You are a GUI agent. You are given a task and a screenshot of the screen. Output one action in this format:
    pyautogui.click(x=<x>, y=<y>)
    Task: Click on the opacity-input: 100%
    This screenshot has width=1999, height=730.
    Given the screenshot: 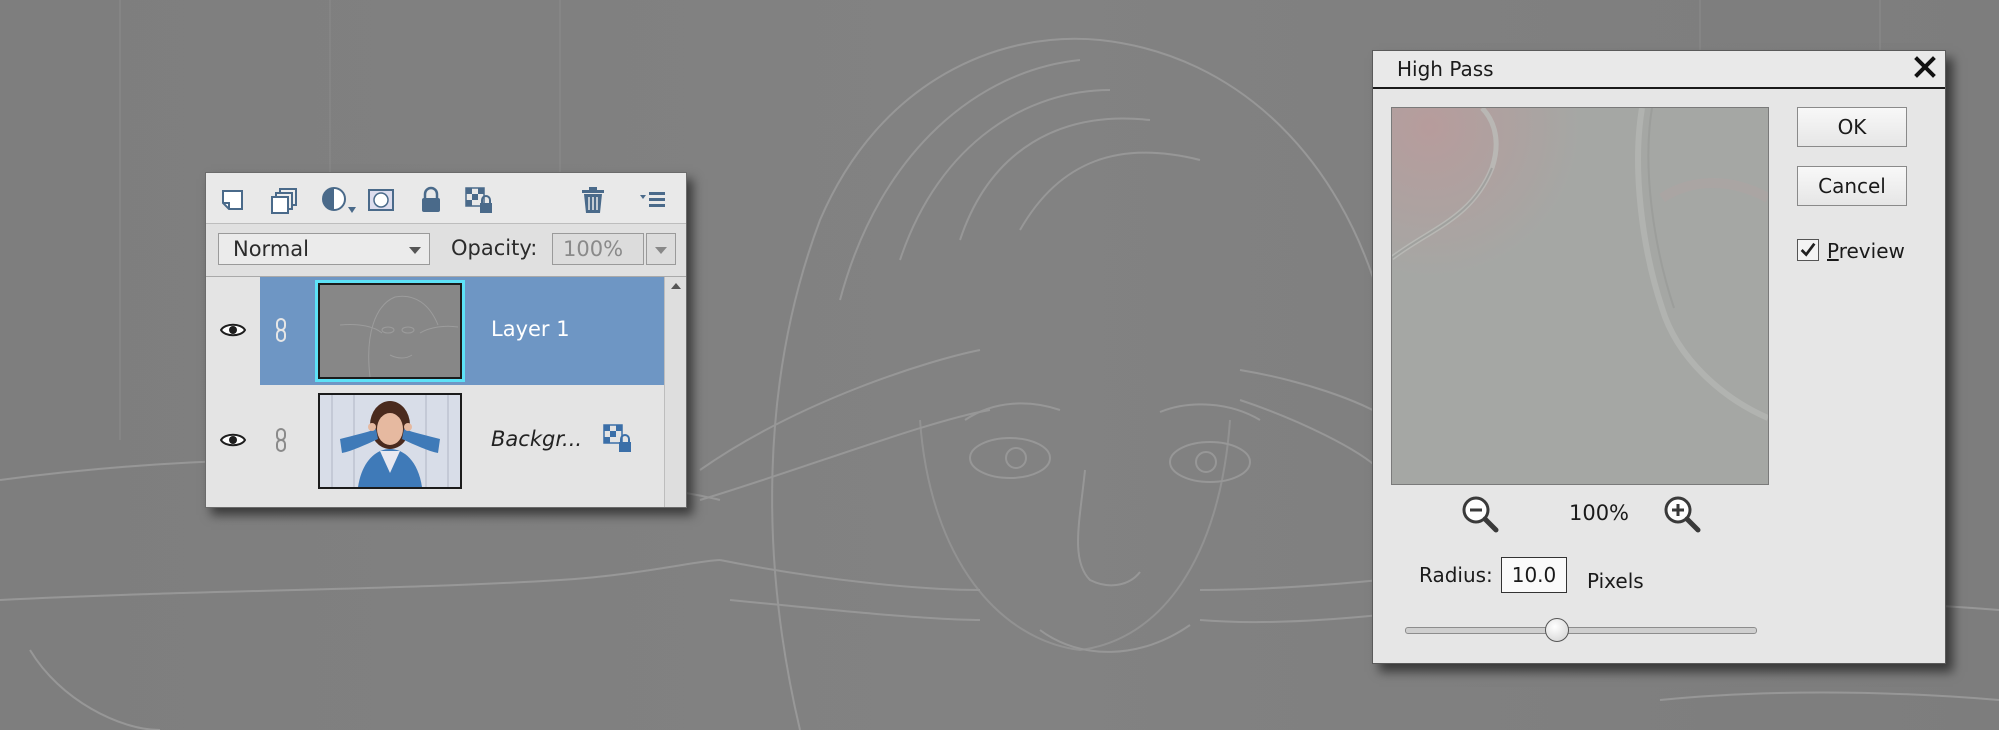 What is the action you would take?
    pyautogui.click(x=598, y=249)
    